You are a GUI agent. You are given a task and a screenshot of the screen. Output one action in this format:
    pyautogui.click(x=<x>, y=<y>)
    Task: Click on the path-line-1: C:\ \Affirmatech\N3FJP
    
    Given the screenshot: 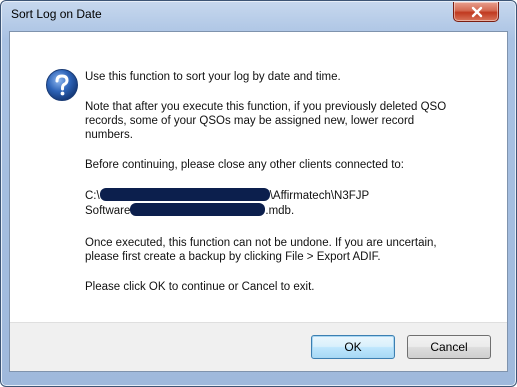 What is the action you would take?
    pyautogui.click(x=227, y=195)
    